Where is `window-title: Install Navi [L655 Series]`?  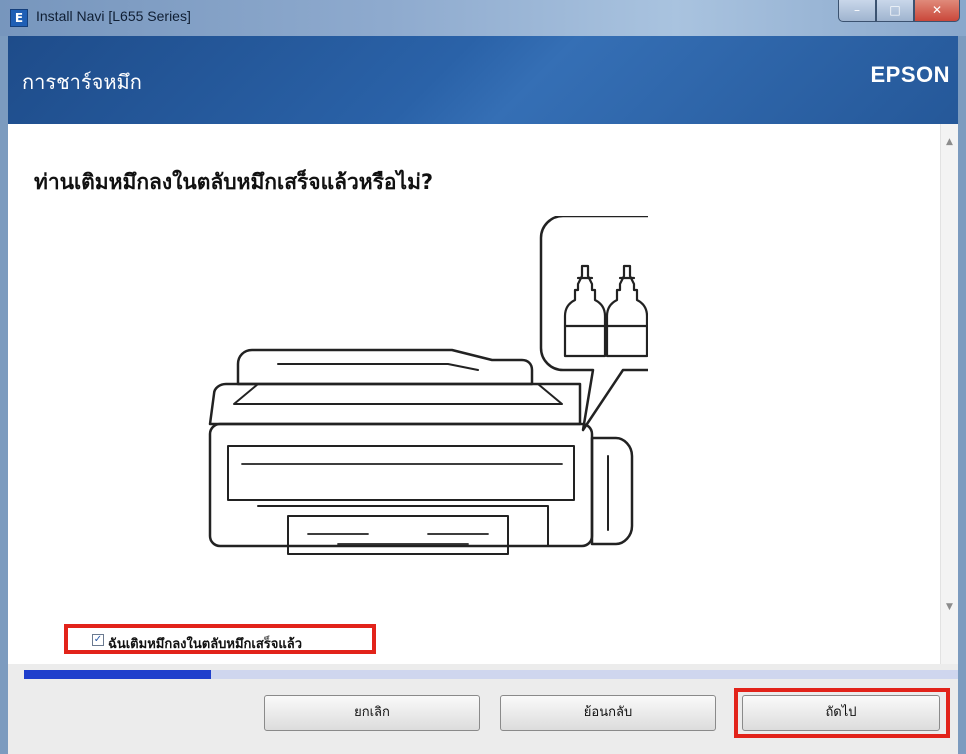
window-title: Install Navi [L655 Series] is located at coordinates (113, 16).